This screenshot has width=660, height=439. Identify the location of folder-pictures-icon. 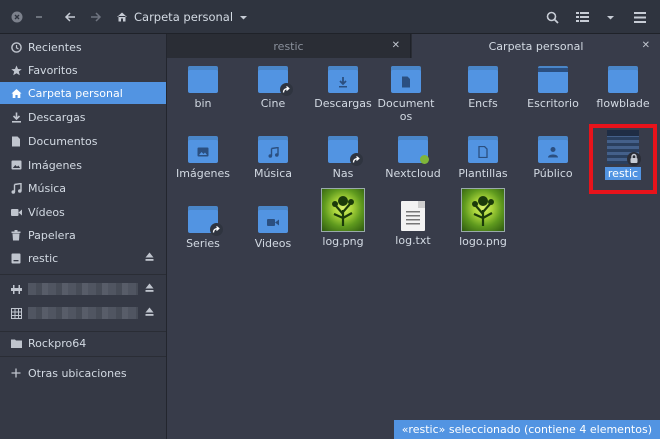
(203, 150).